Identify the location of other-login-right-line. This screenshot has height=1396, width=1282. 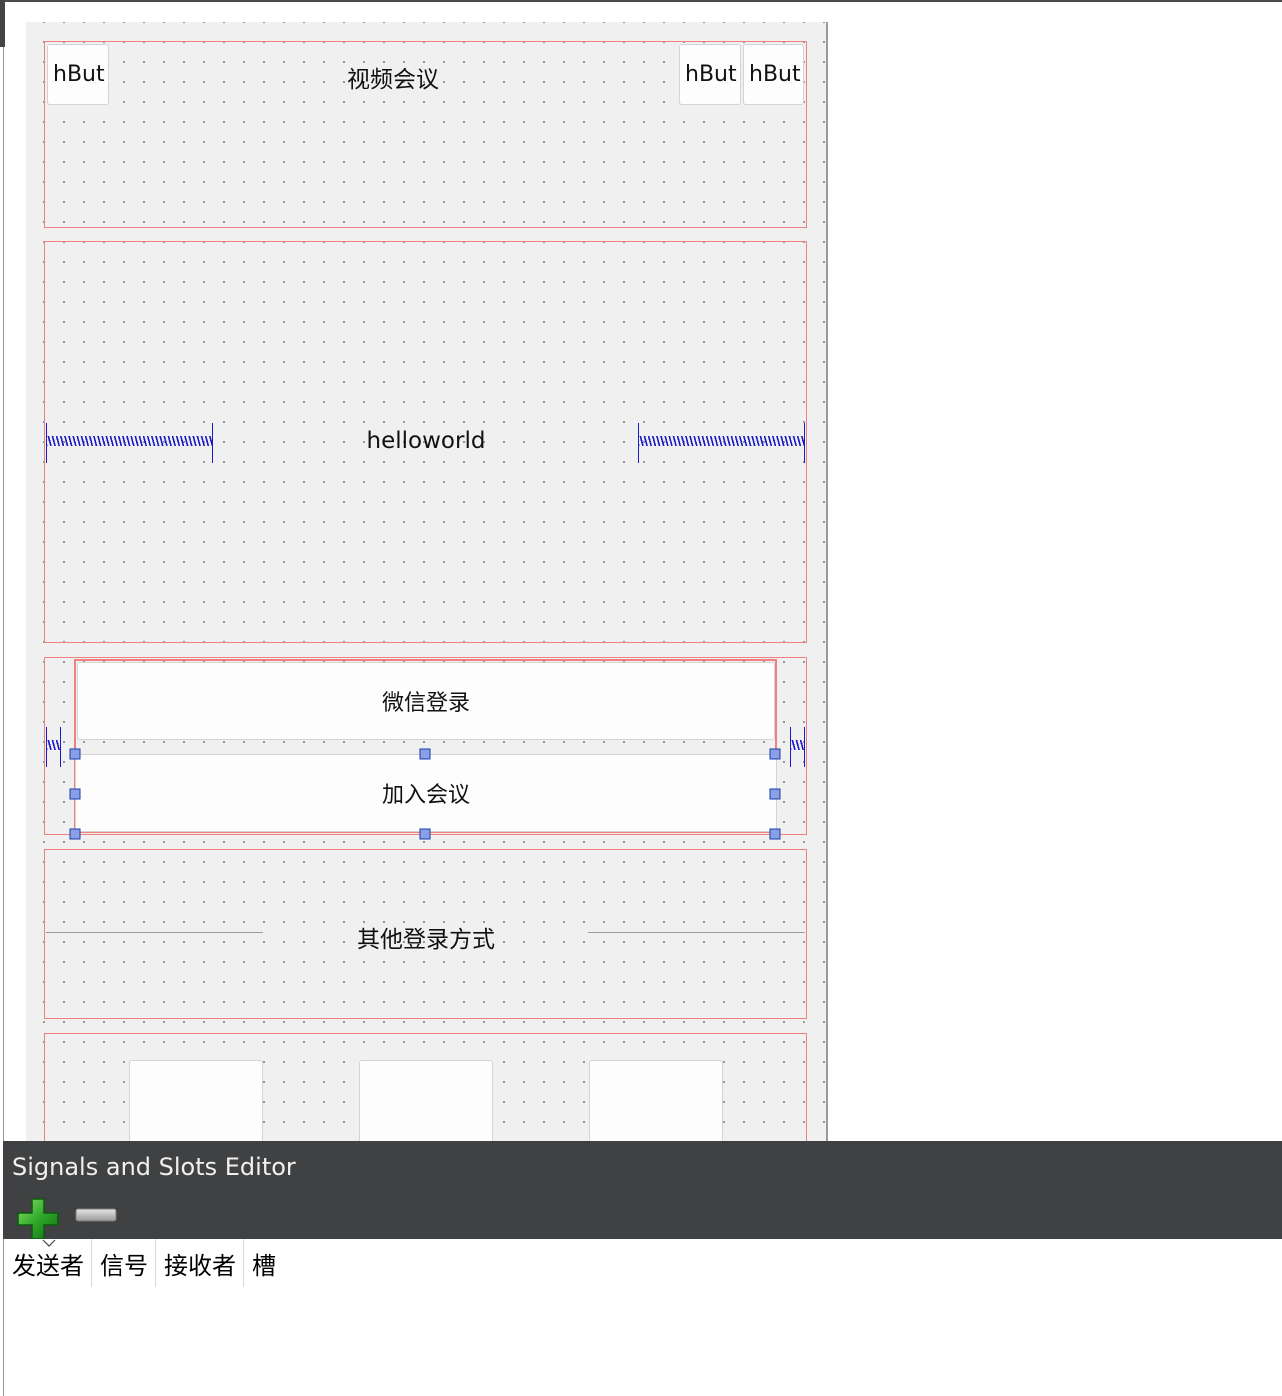
(696, 932).